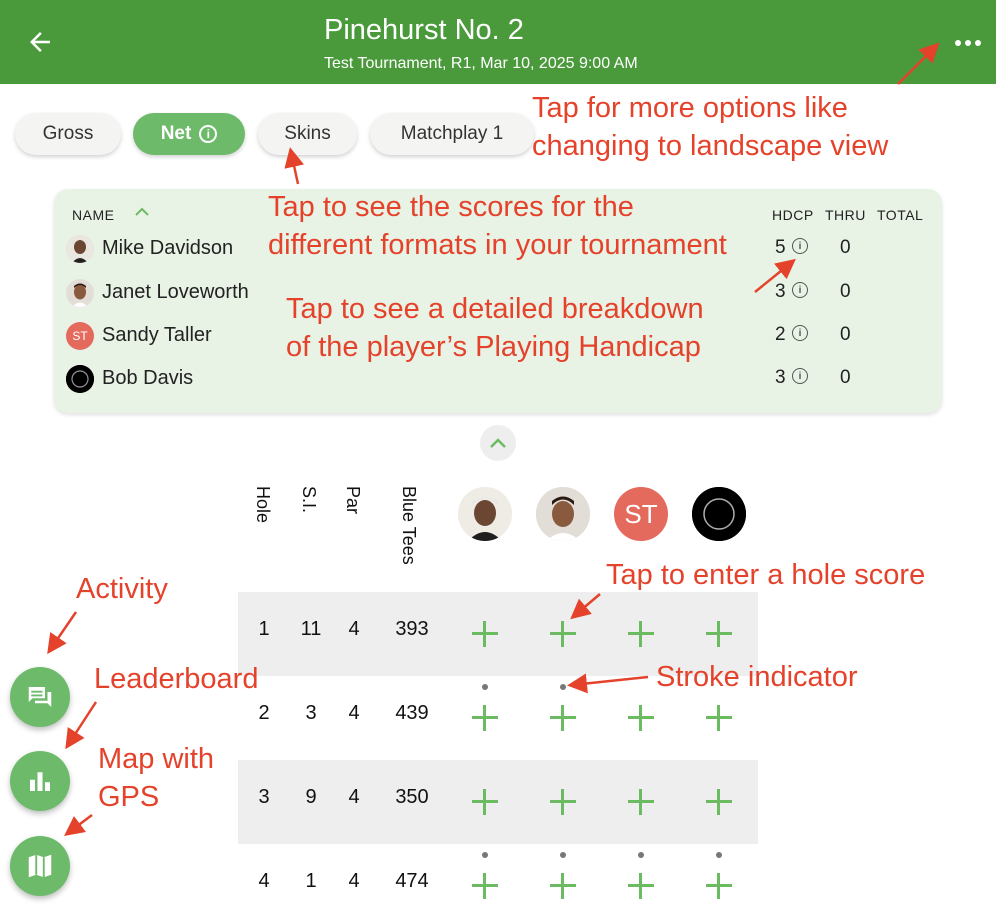  I want to click on collapse-button, so click(498, 443).